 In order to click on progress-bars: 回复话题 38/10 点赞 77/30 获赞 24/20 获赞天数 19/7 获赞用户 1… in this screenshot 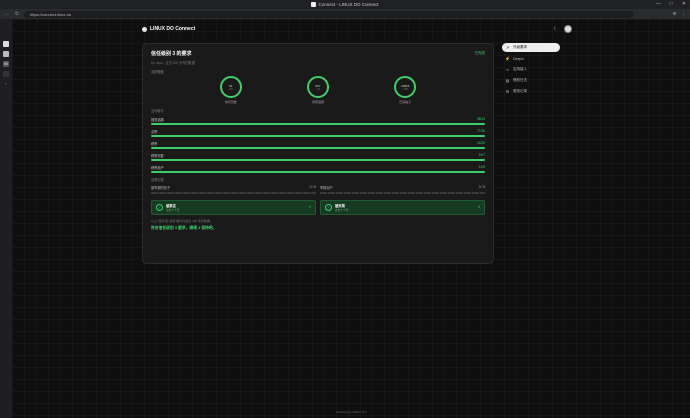, I will do `click(318, 145)`.